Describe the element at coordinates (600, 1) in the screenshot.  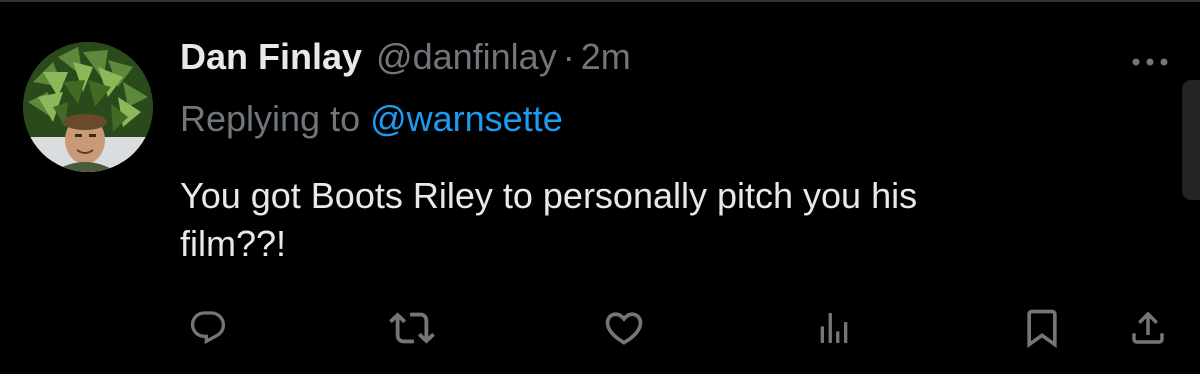
I see `top-divider` at that location.